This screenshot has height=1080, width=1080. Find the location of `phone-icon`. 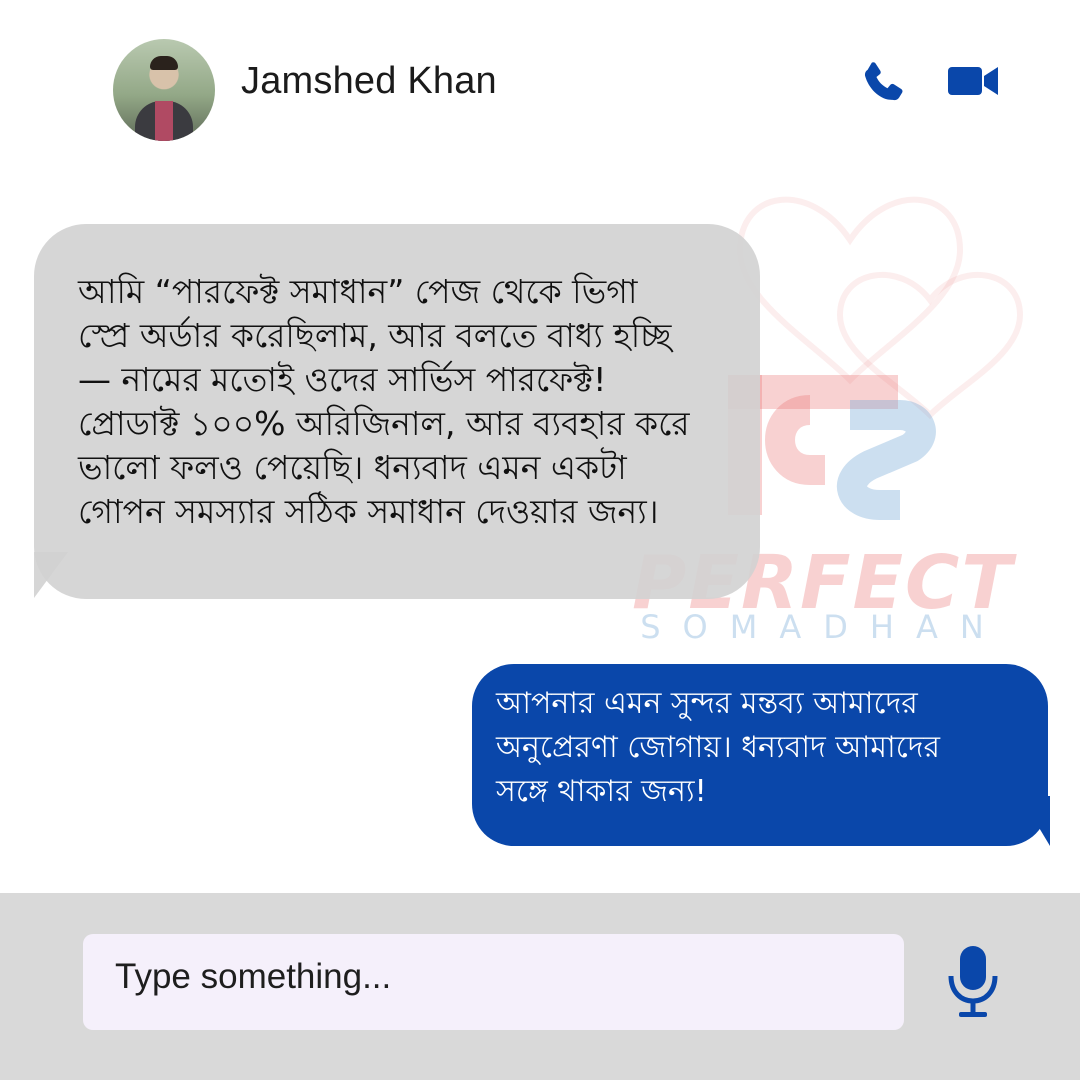

phone-icon is located at coordinates (883, 83).